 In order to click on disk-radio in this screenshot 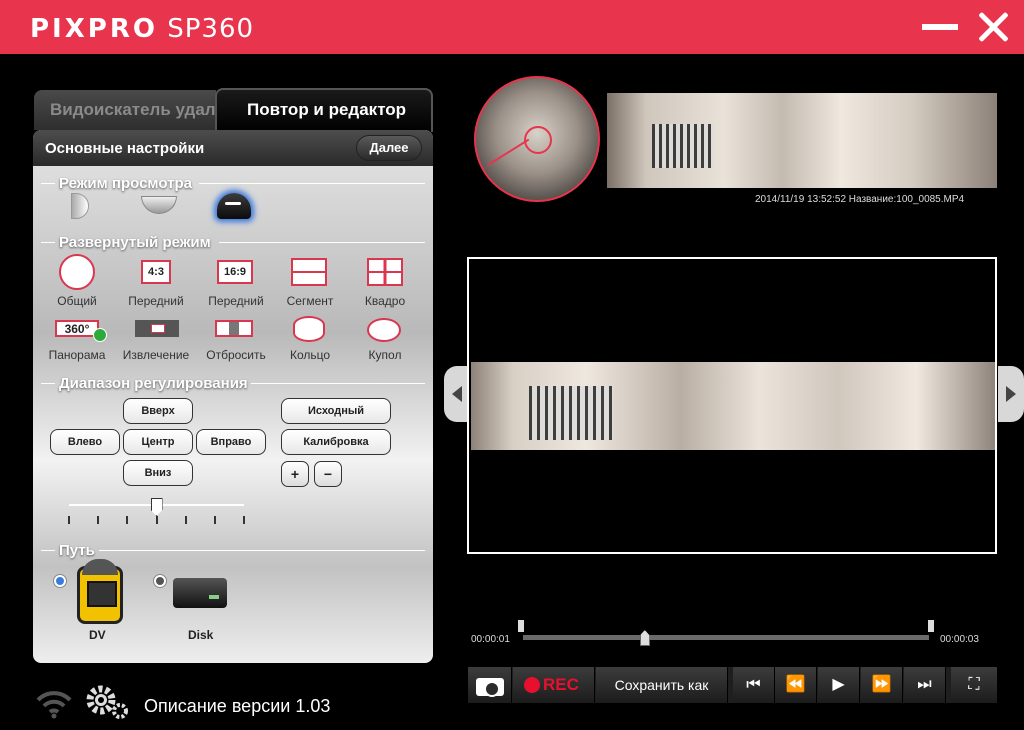, I will do `click(160, 581)`.